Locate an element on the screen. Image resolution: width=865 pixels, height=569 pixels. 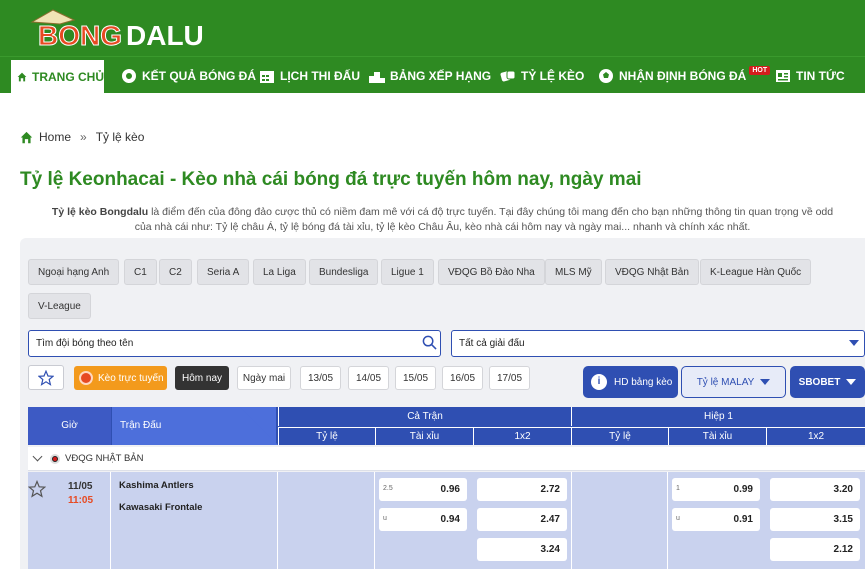
home-icon is located at coordinates (26, 137).